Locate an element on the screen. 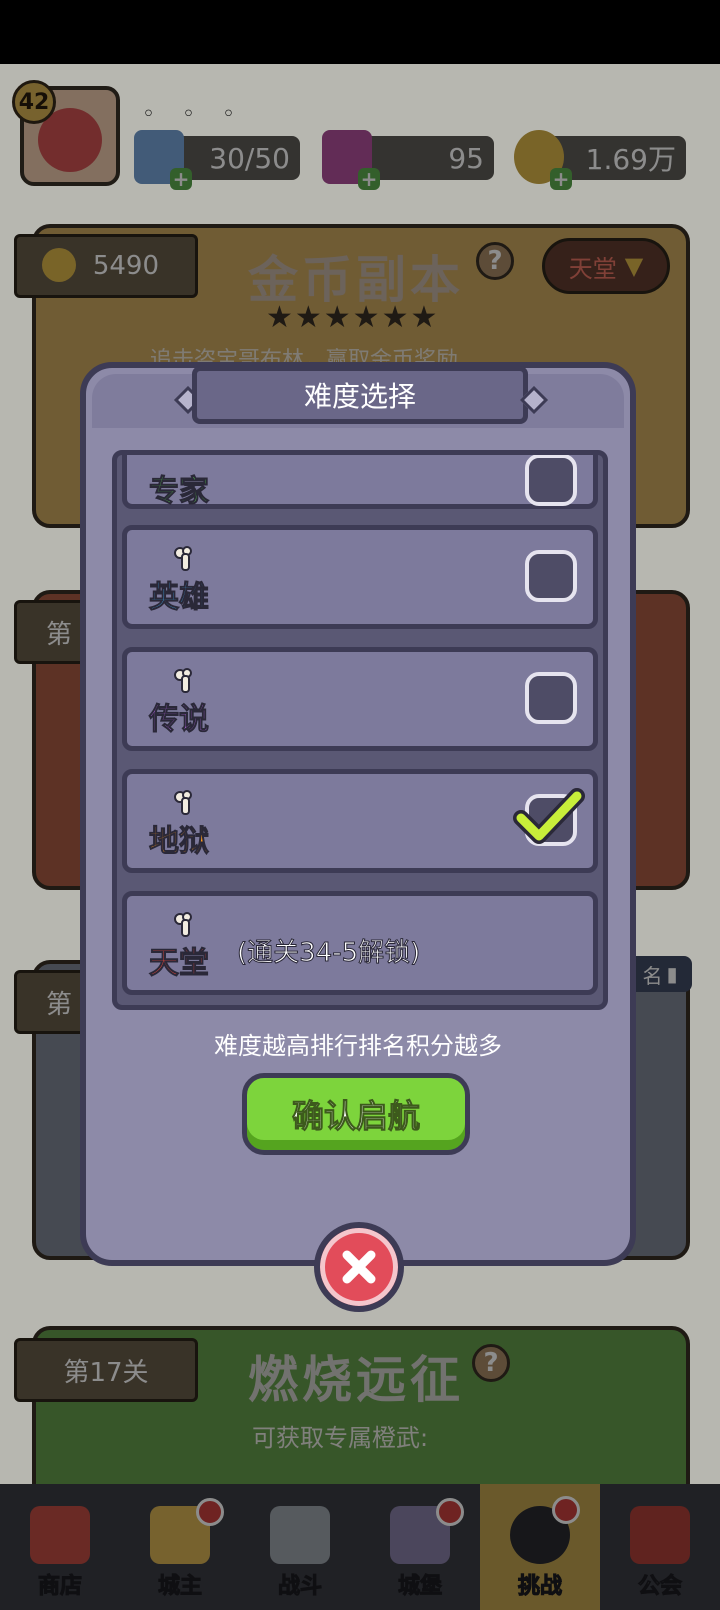  close-x-icon is located at coordinates (359, 1267).